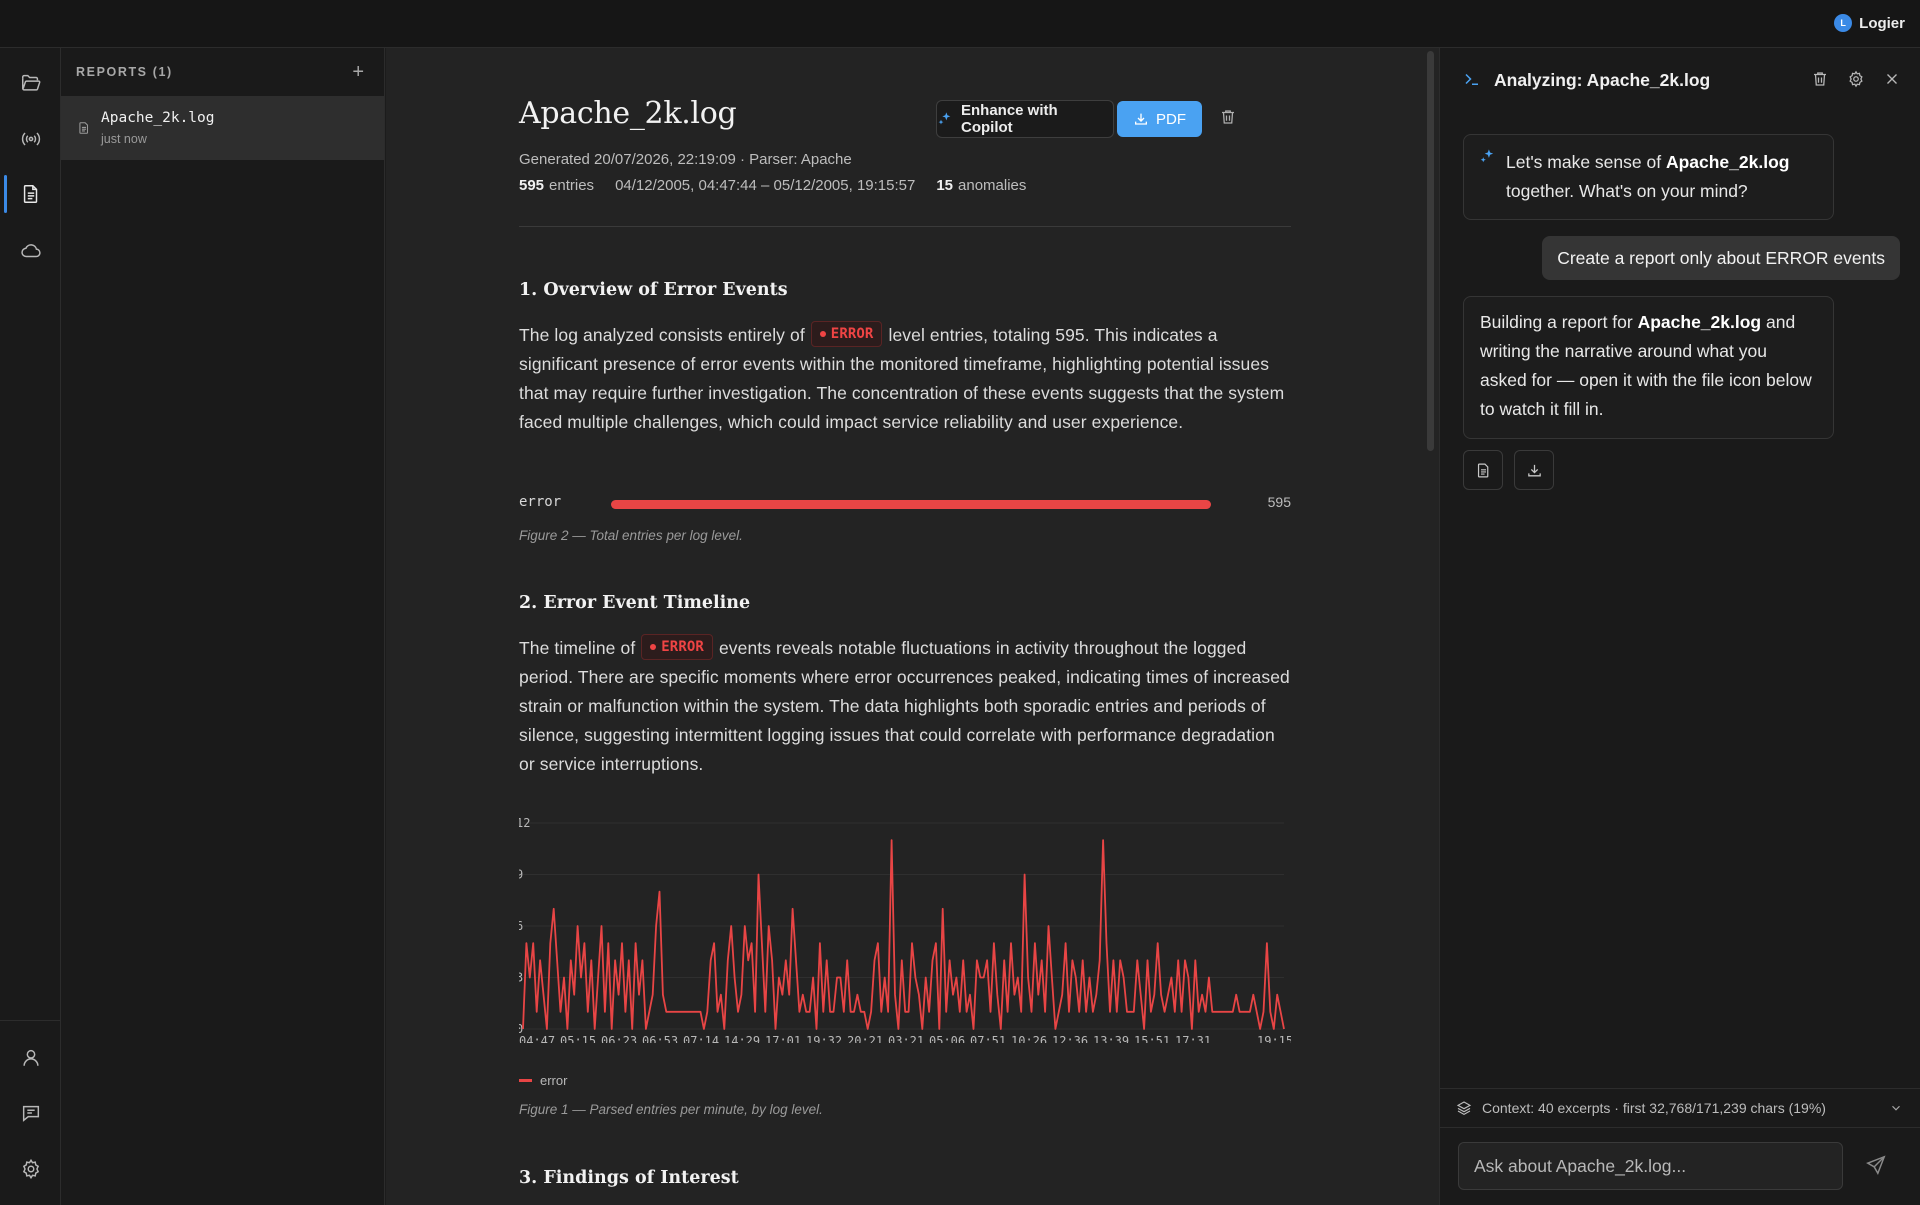 Image resolution: width=1920 pixels, height=1205 pixels. Describe the element at coordinates (1472, 79) in the screenshot. I see `terminal-prompt-icon` at that location.